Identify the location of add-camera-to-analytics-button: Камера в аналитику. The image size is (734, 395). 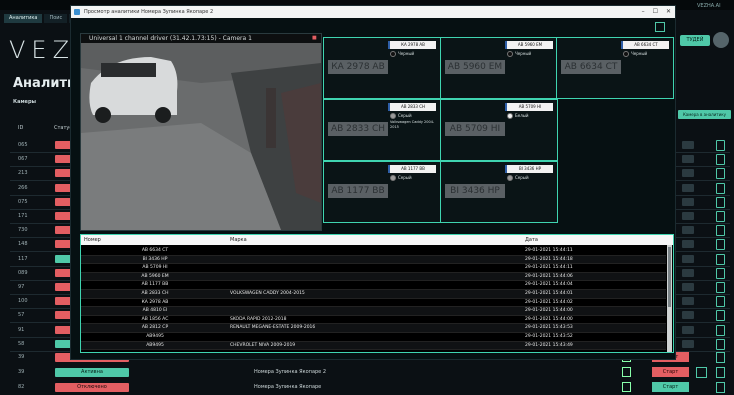
(704, 114).